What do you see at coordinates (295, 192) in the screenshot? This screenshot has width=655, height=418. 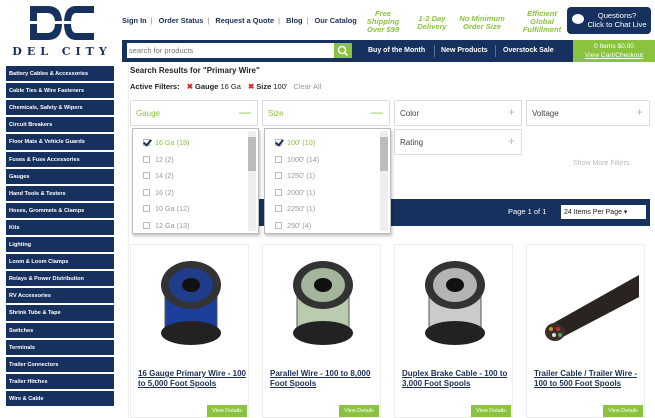 I see `filter-option: 2000' (1)` at bounding box center [295, 192].